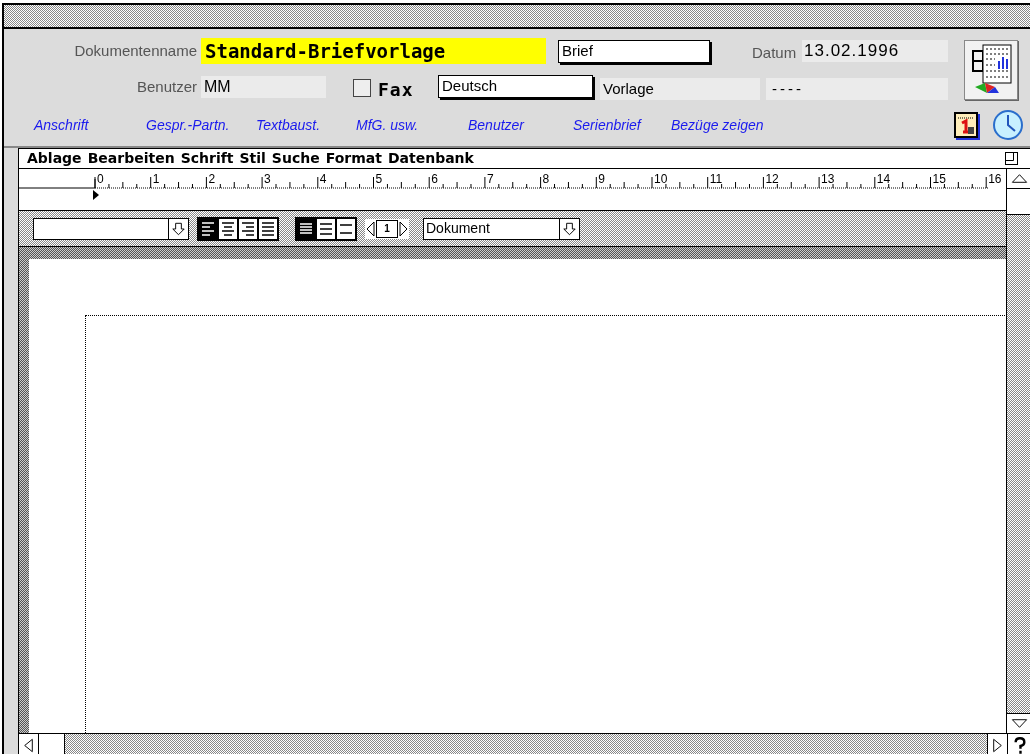  What do you see at coordinates (966, 125) in the screenshot?
I see `calendar-icon` at bounding box center [966, 125].